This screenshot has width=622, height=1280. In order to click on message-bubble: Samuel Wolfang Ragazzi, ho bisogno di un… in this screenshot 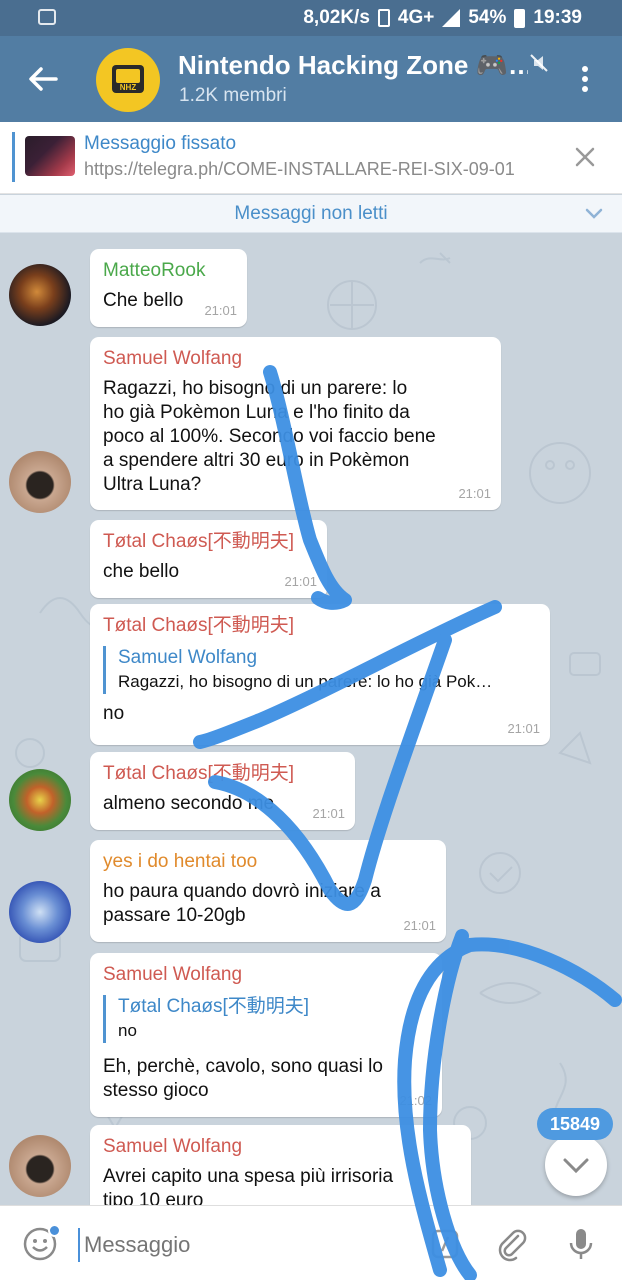, I will do `click(295, 423)`.